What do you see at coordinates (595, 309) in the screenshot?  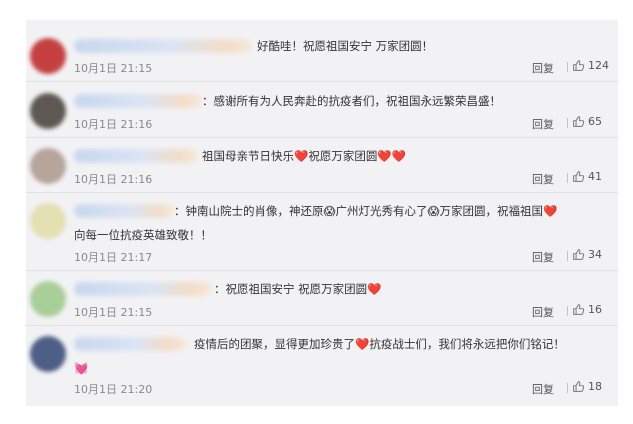 I see `like-count: 16` at bounding box center [595, 309].